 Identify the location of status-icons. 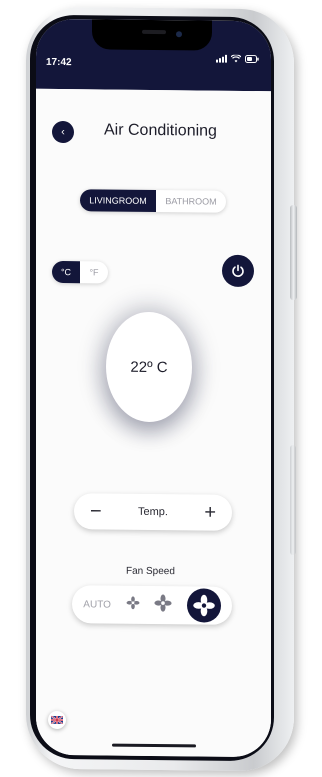
(237, 59).